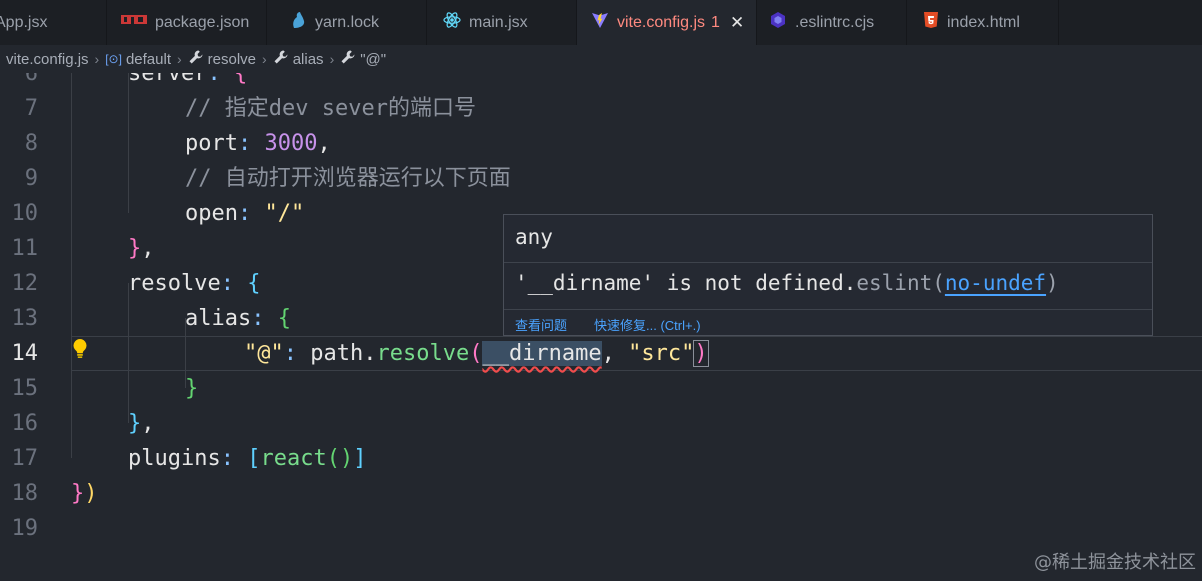 This screenshot has height=581, width=1202. Describe the element at coordinates (348, 178) in the screenshot. I see `code-comment: // 自动打开浏览器运行以下页面` at that location.